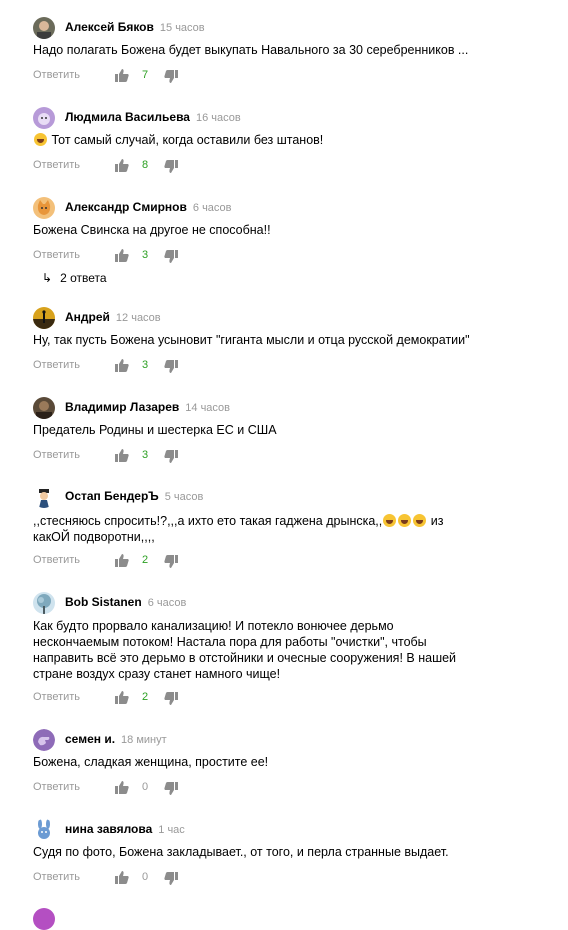  I want to click on comment-author: Владимир Лазарев 14 часов, so click(147, 407).